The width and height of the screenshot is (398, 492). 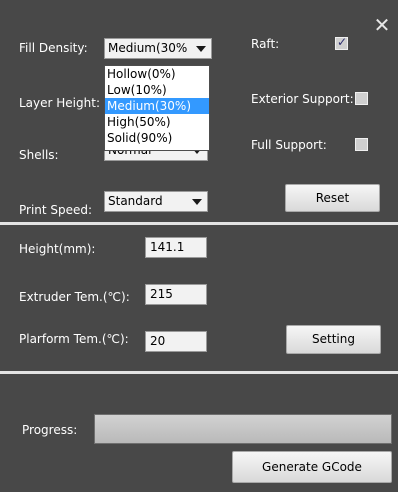 I want to click on fill-density-dropdown: Medium(30%, so click(x=158, y=48).